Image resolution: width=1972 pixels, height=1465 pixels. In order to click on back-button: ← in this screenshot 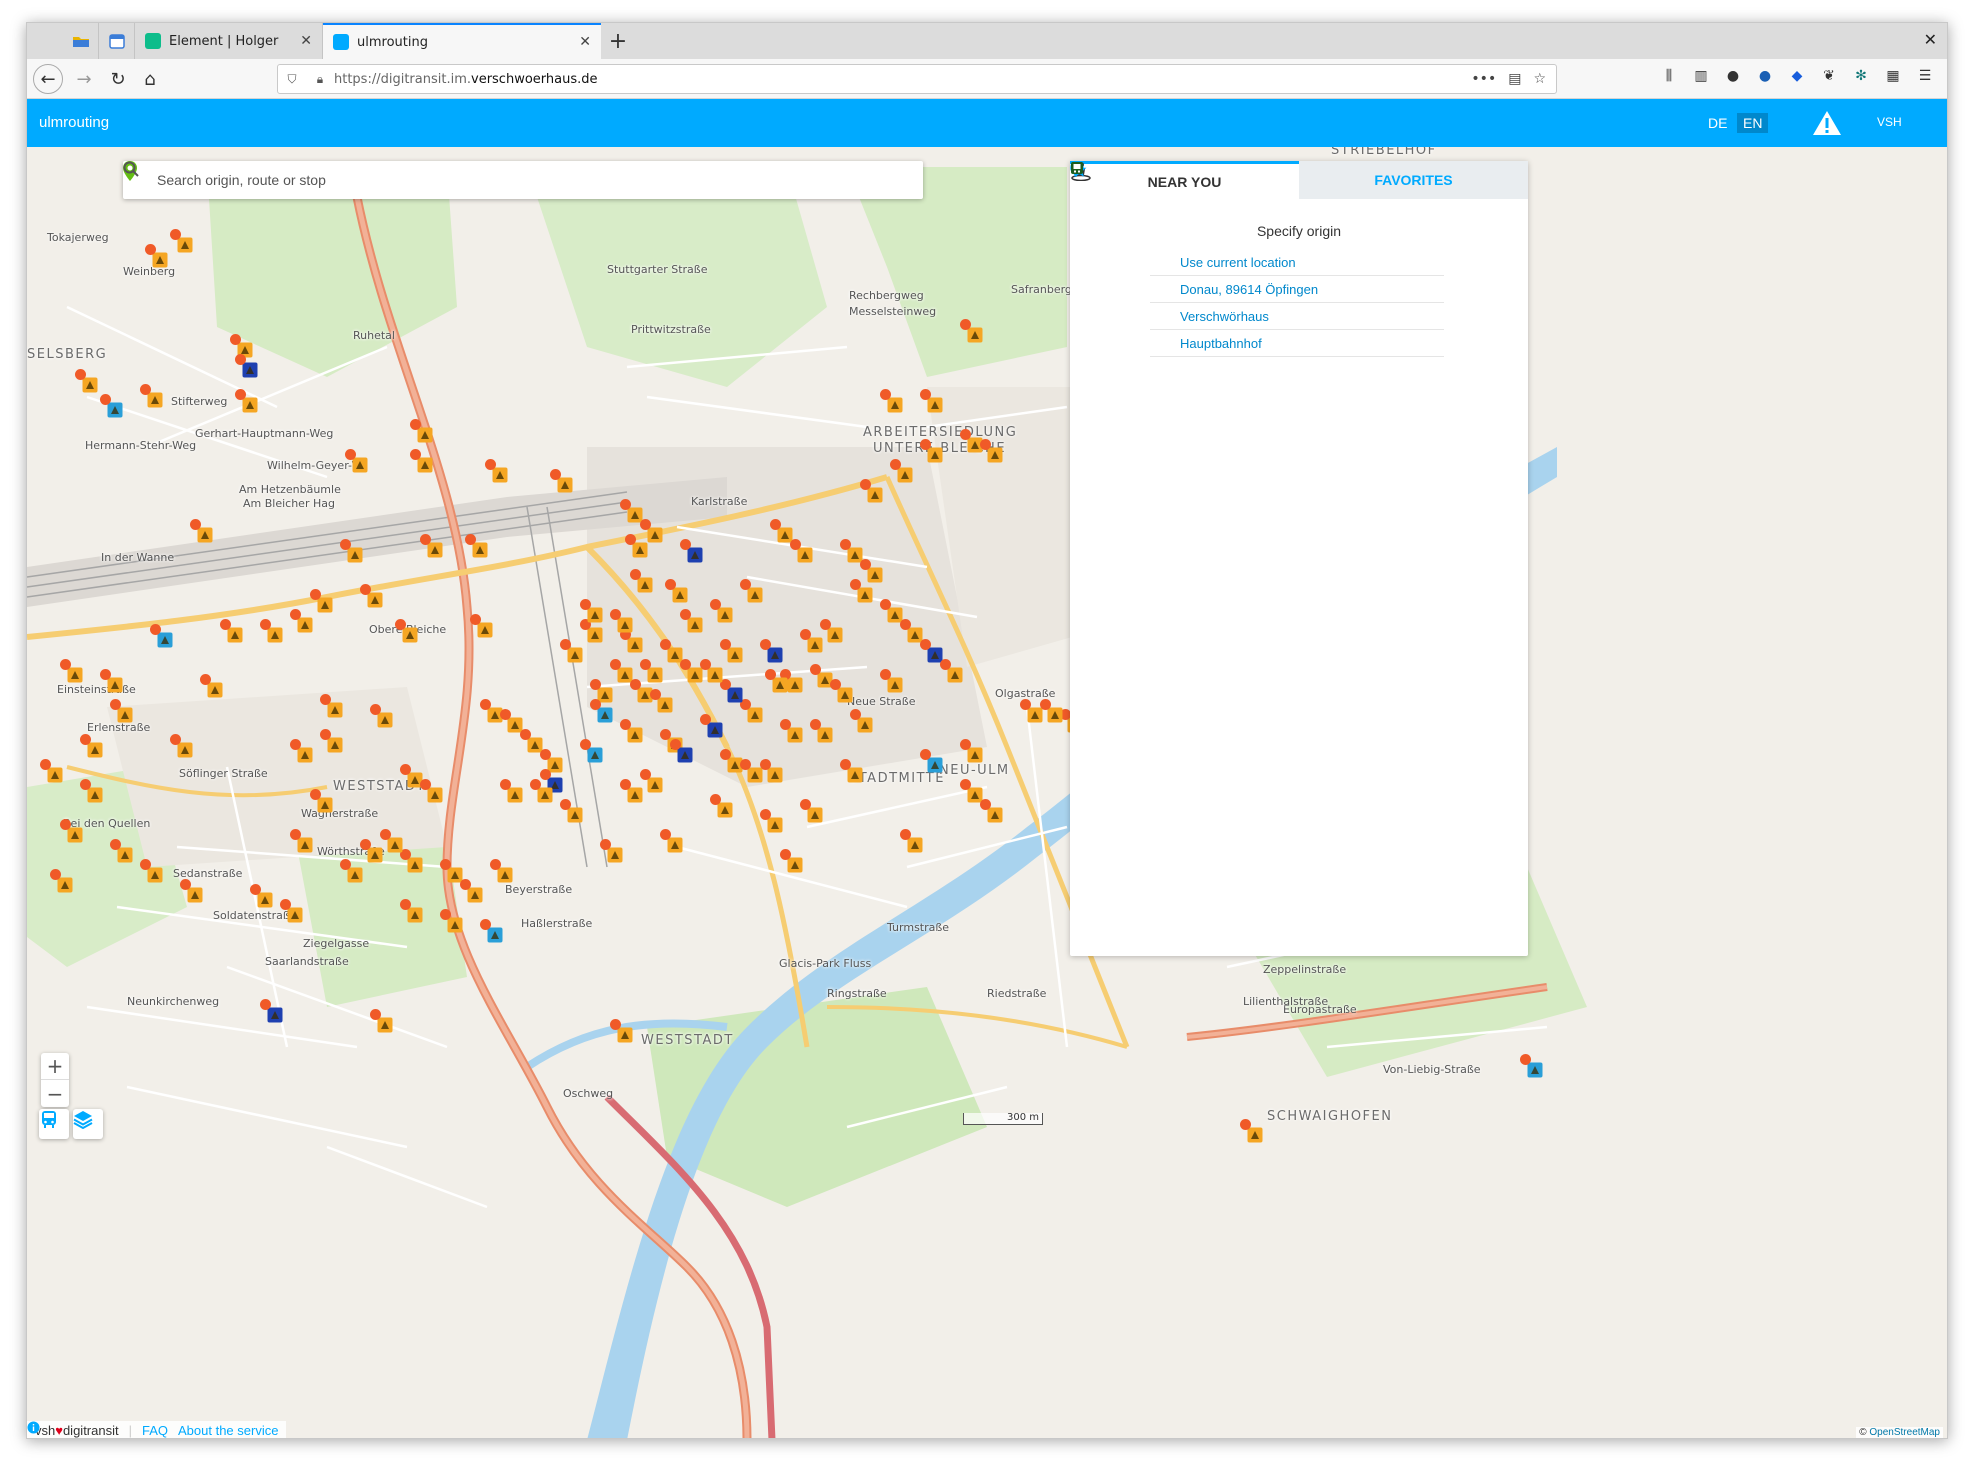, I will do `click(48, 79)`.